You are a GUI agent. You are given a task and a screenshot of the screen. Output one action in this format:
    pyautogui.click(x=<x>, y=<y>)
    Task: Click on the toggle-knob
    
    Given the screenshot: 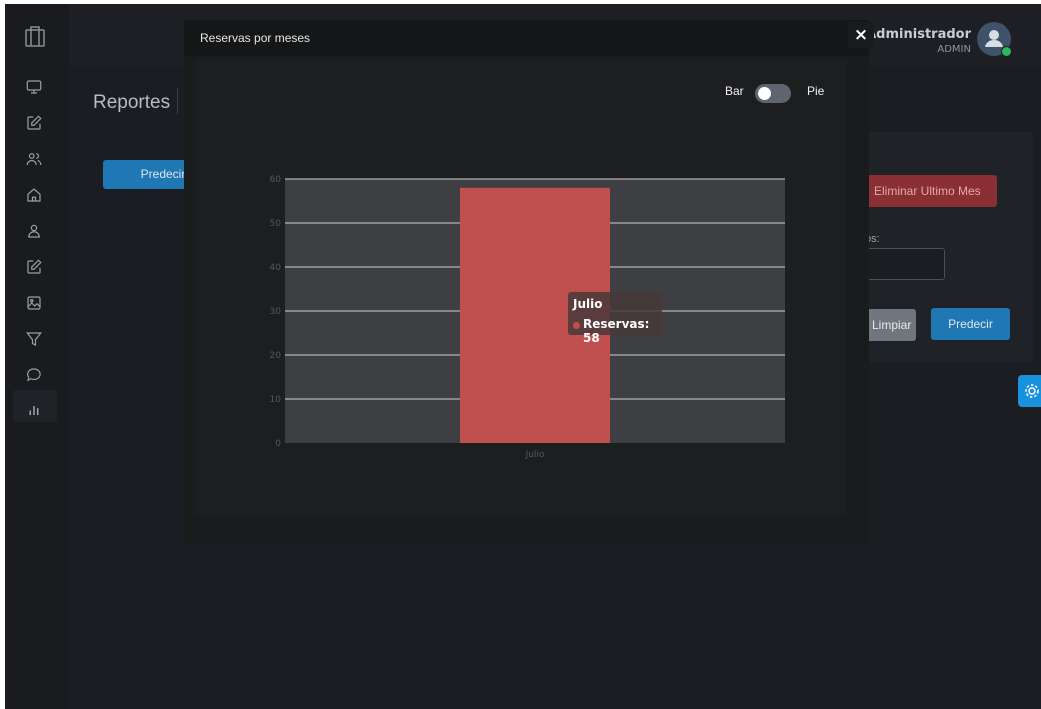 What is the action you would take?
    pyautogui.click(x=764, y=93)
    